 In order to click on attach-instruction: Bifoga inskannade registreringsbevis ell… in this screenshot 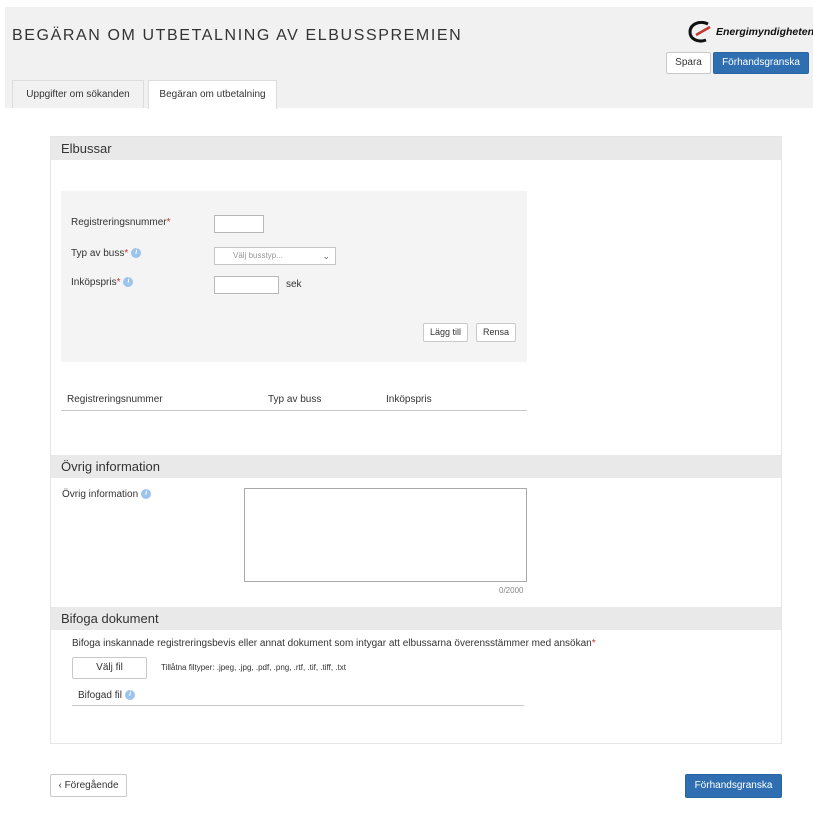, I will do `click(334, 643)`.